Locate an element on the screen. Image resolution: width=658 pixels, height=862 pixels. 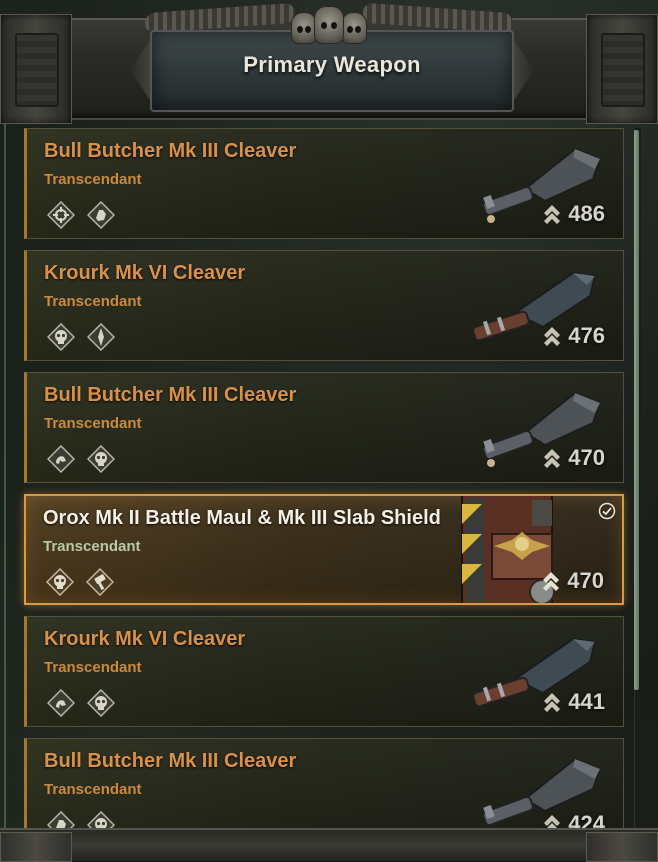
header-frame: Primary Weapon is located at coordinates (329, 62).